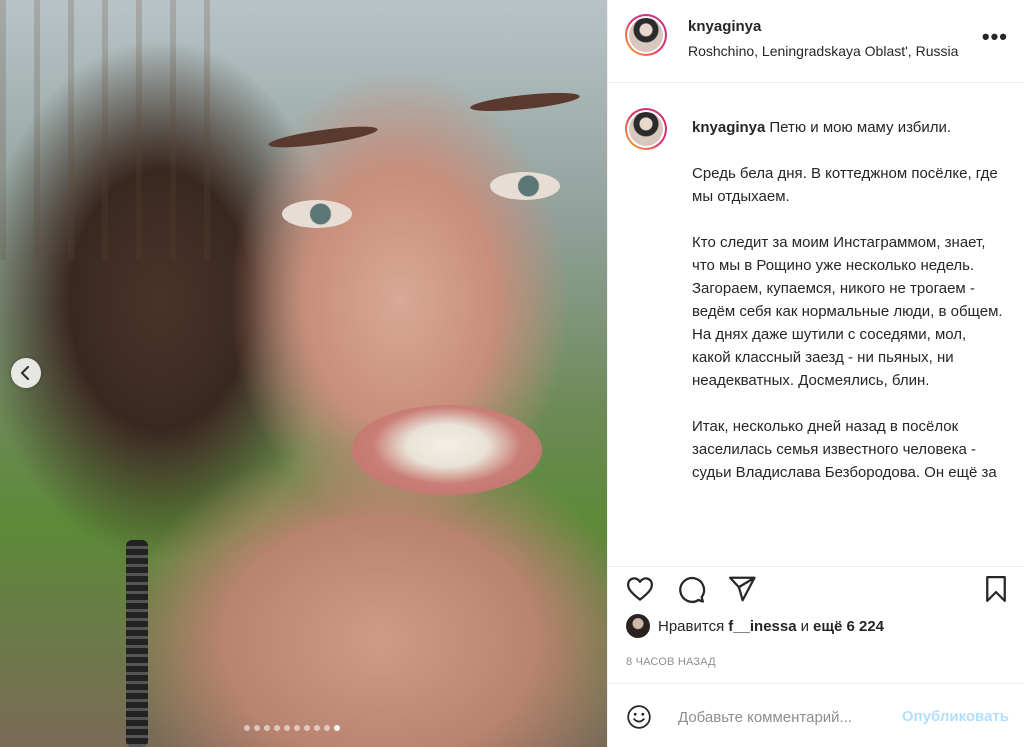 Image resolution: width=1024 pixels, height=747 pixels. I want to click on more-options-icon: •••, so click(995, 37).